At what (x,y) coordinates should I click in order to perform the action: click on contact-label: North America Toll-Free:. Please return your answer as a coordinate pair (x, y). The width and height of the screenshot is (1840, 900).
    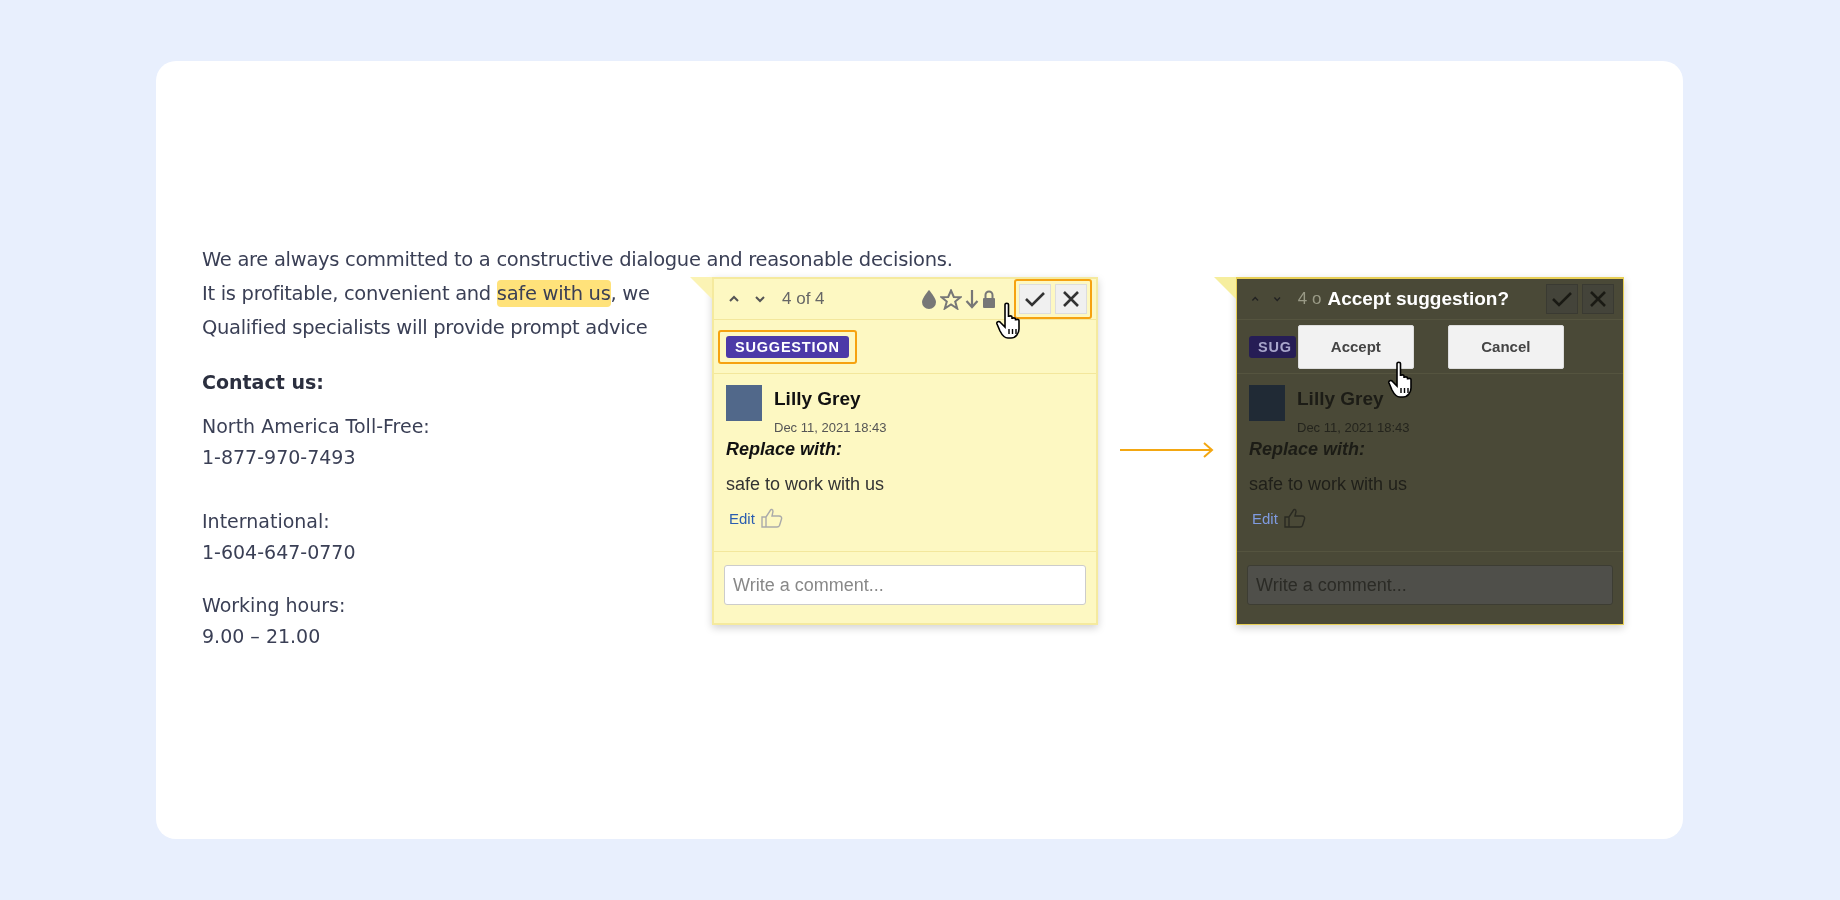
    Looking at the image, I should click on (316, 426).